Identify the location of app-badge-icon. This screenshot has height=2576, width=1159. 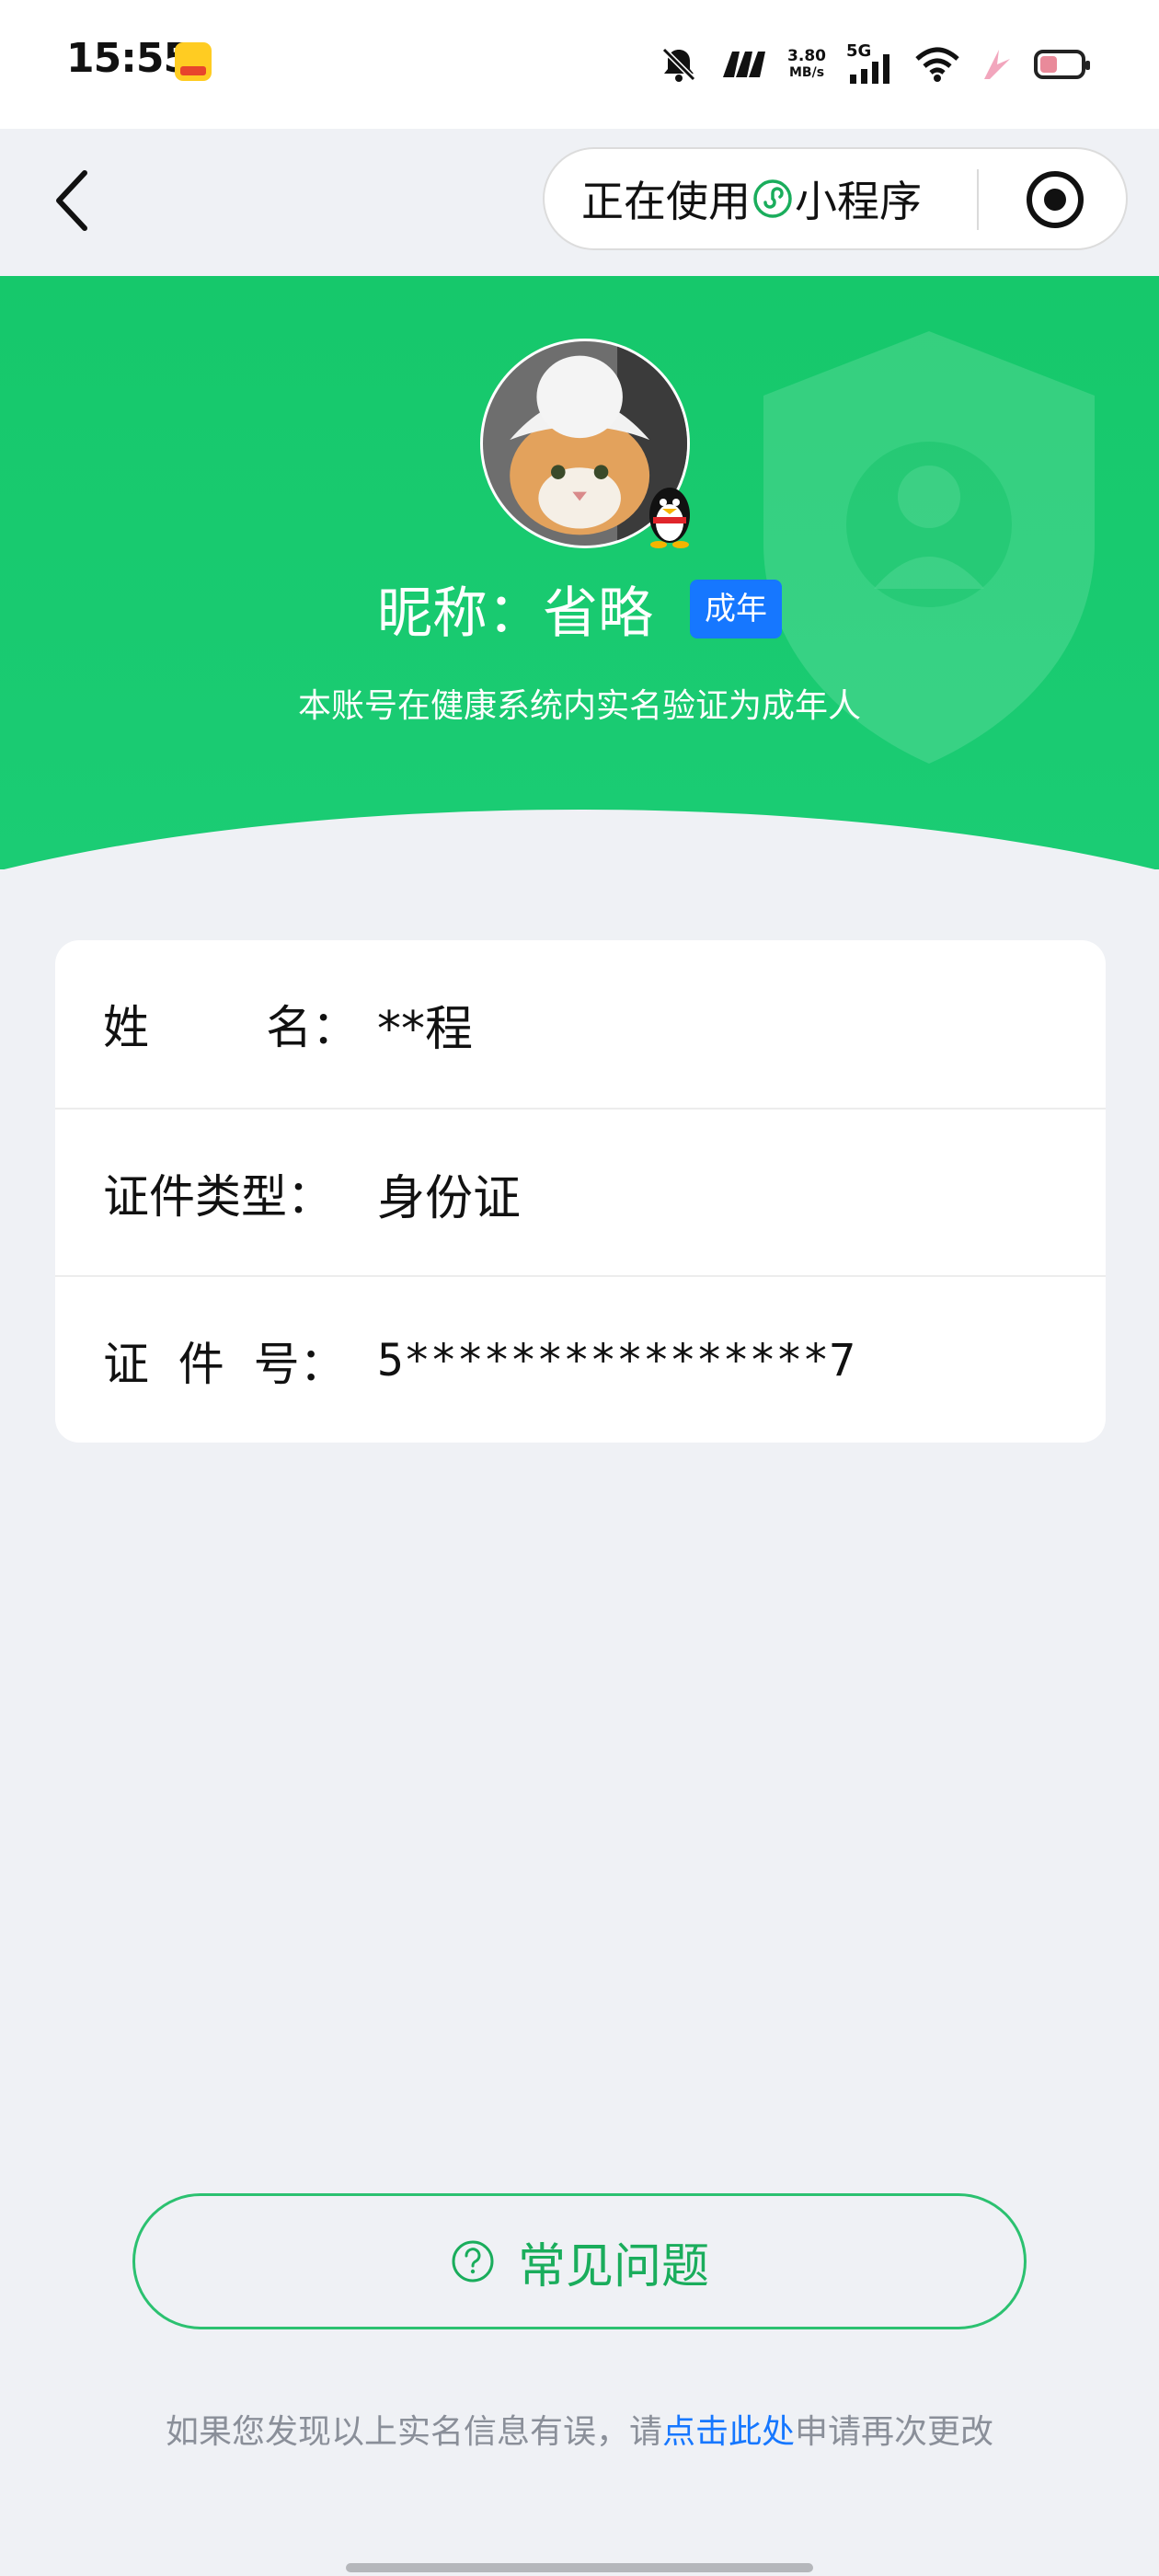
(193, 61).